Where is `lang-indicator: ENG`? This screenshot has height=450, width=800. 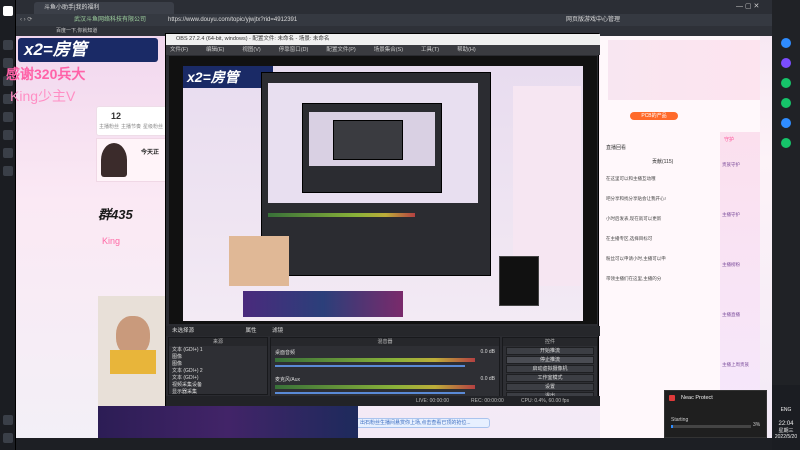 lang-indicator: ENG is located at coordinates (786, 410).